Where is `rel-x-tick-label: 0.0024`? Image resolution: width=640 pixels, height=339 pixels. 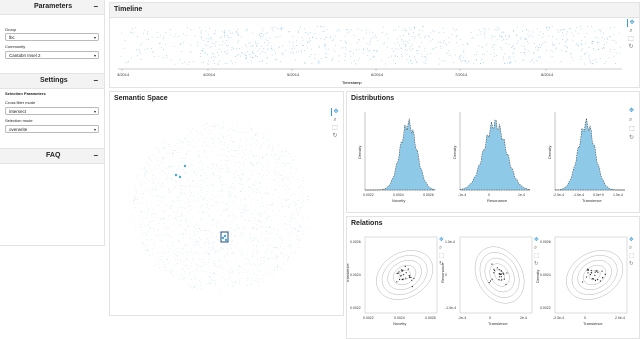 rel-x-tick-label: 0.0024 is located at coordinates (399, 318).